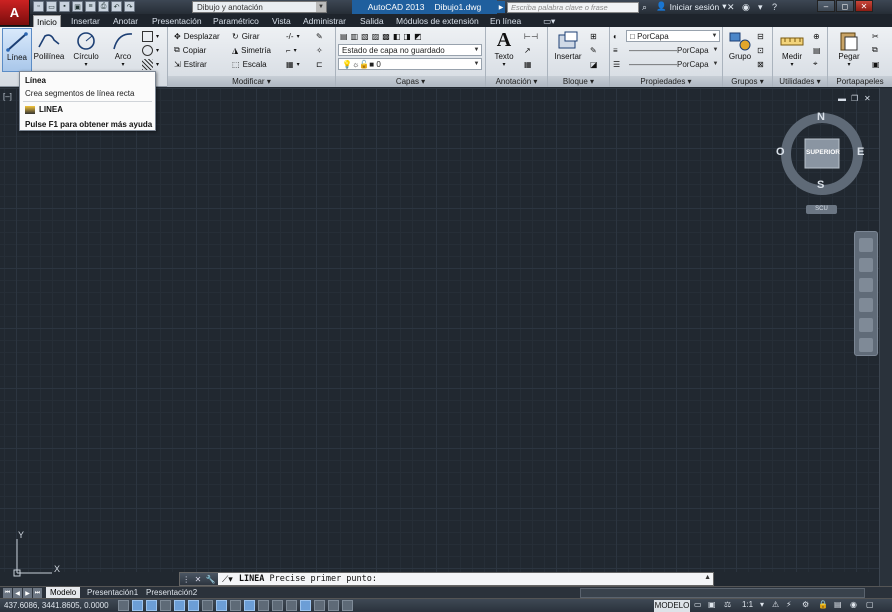  Describe the element at coordinates (7, 593) in the screenshot. I see `first-tab-arrow: ⏮` at that location.